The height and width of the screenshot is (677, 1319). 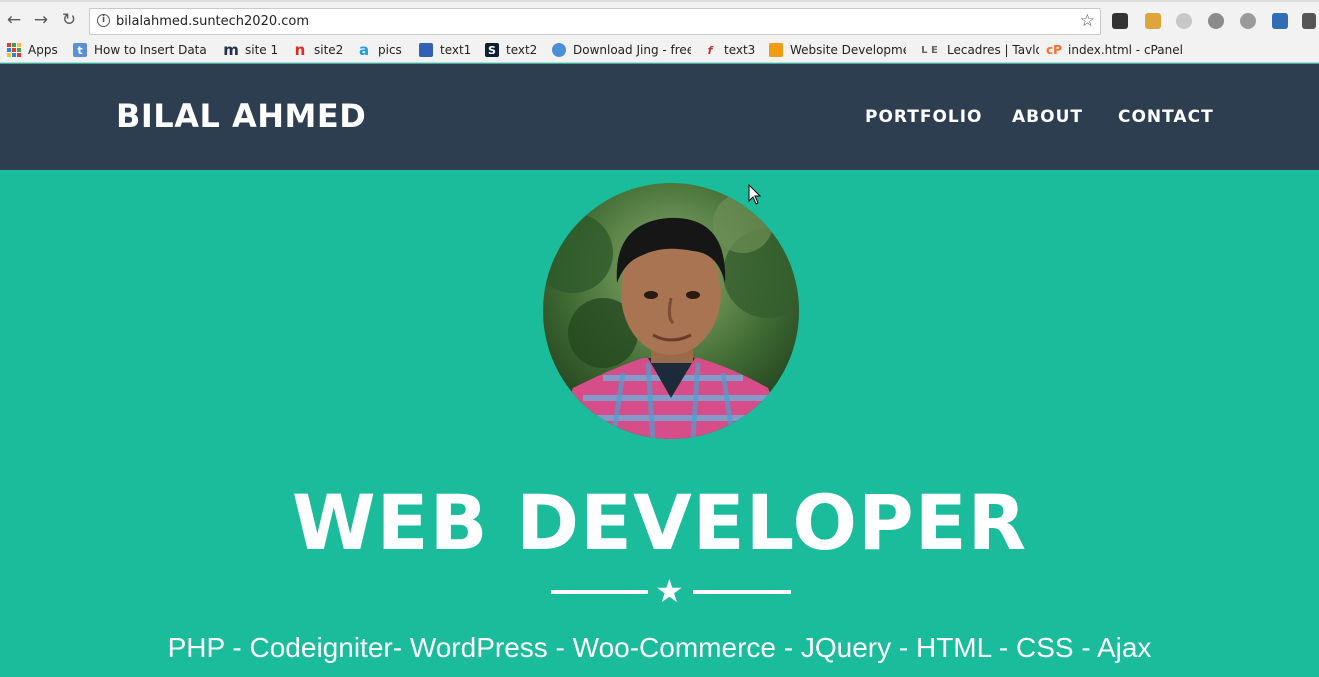 What do you see at coordinates (492, 50) in the screenshot?
I see `s-icon: S` at bounding box center [492, 50].